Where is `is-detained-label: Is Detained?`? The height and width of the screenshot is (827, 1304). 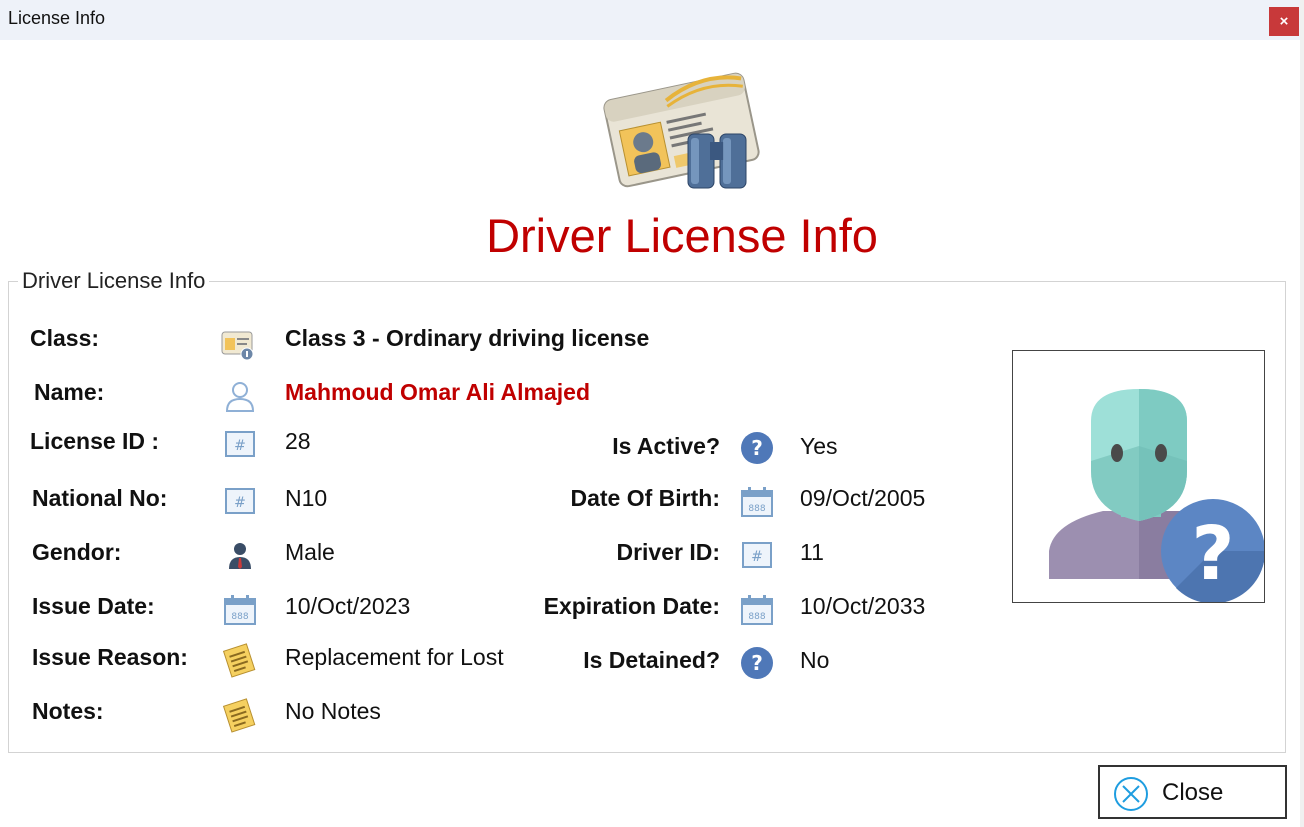 is-detained-label: Is Detained? is located at coordinates (651, 660).